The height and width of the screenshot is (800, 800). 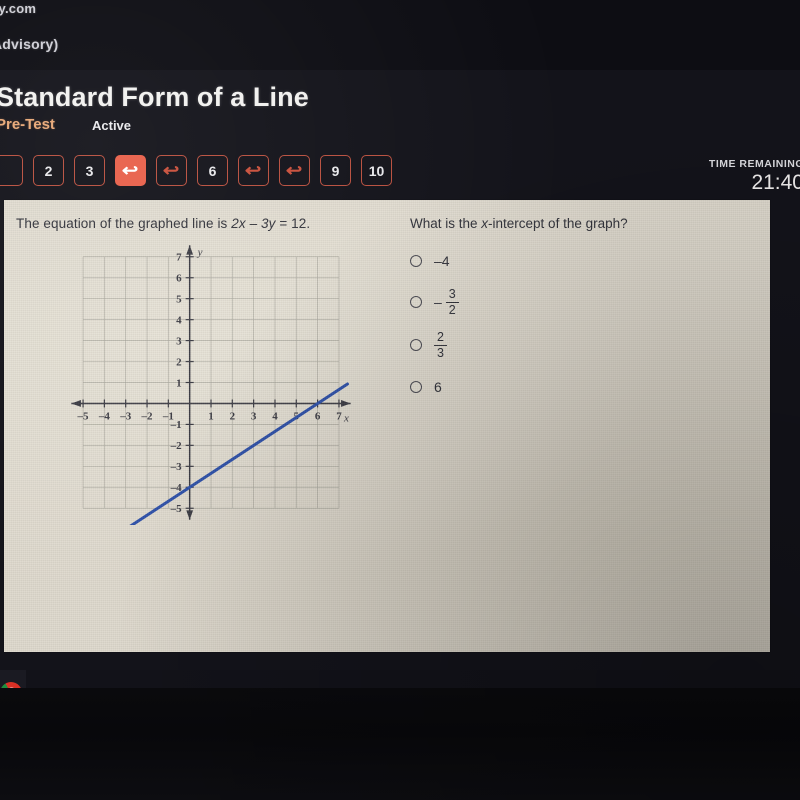 I want to click on answer-choice-label-b: –3 2, so click(x=446, y=302).